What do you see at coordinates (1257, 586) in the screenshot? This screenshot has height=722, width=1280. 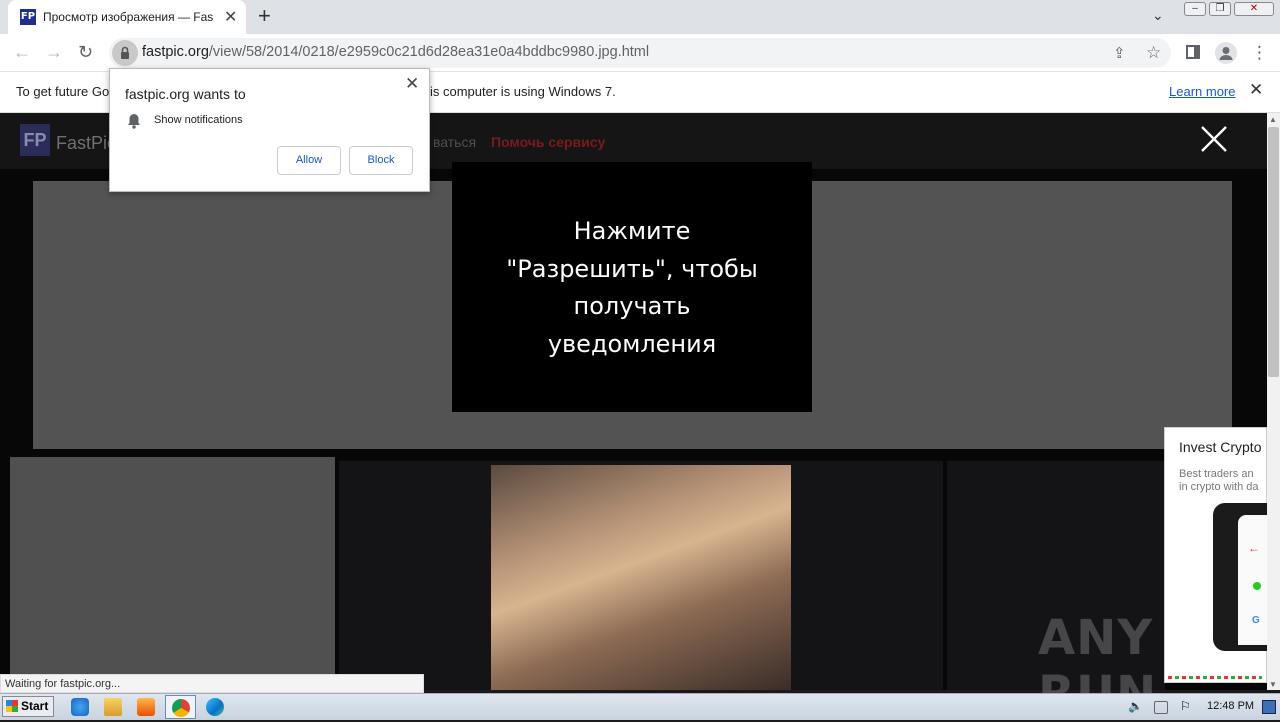 I see `ad-green-dot-icon` at bounding box center [1257, 586].